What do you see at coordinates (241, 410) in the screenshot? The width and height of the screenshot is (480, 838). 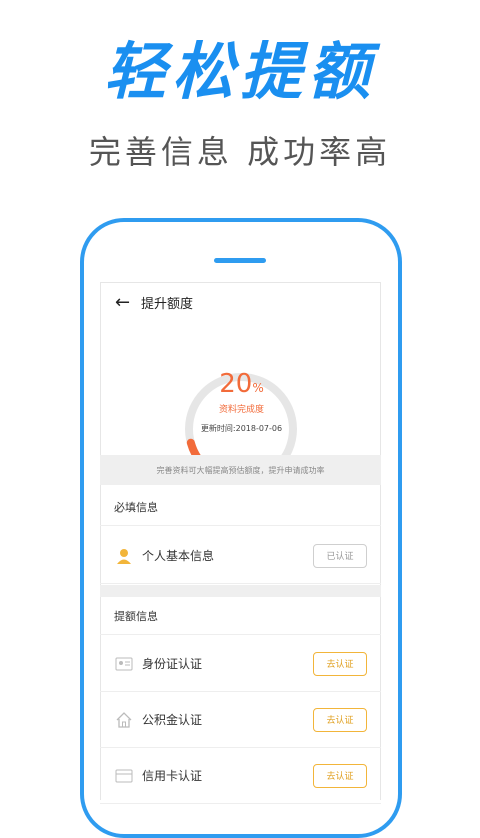 I see `completion-label: 资料完成度` at bounding box center [241, 410].